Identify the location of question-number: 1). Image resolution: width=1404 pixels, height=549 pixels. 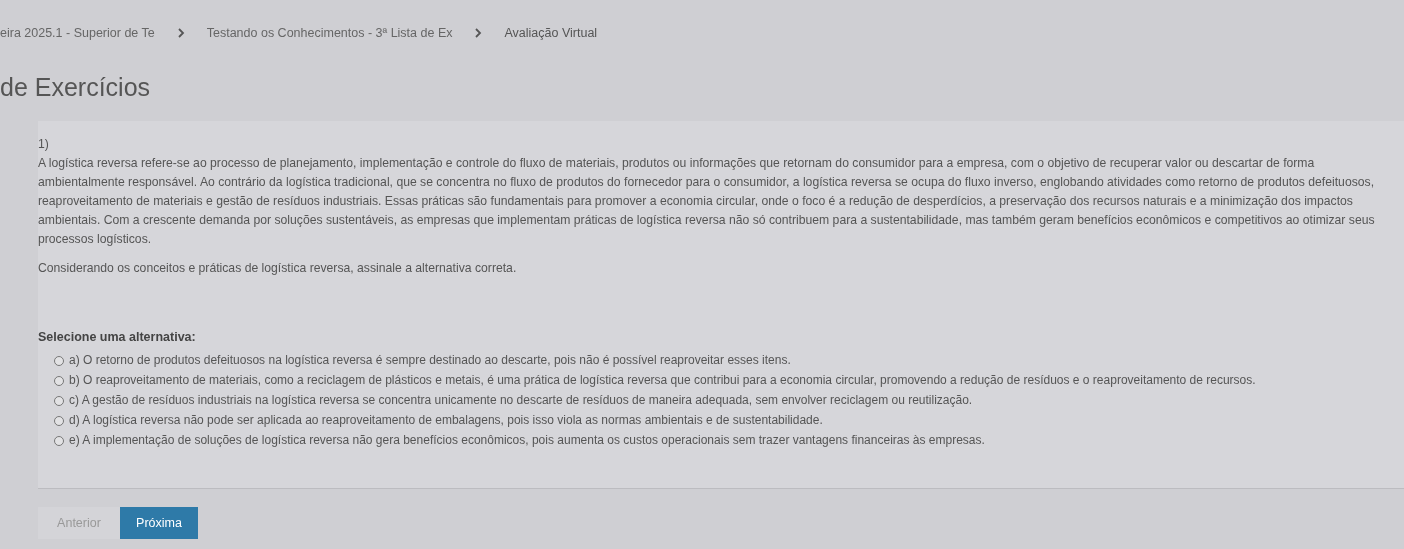
(44, 144).